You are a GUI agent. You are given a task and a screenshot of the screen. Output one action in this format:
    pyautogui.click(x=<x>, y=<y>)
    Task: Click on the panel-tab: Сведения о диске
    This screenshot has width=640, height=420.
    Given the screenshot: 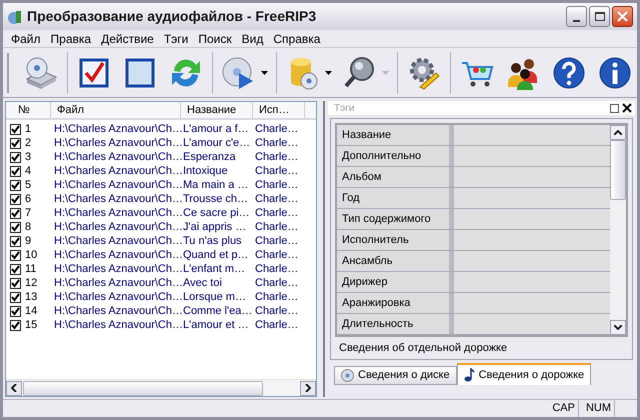 What is the action you would take?
    pyautogui.click(x=395, y=375)
    